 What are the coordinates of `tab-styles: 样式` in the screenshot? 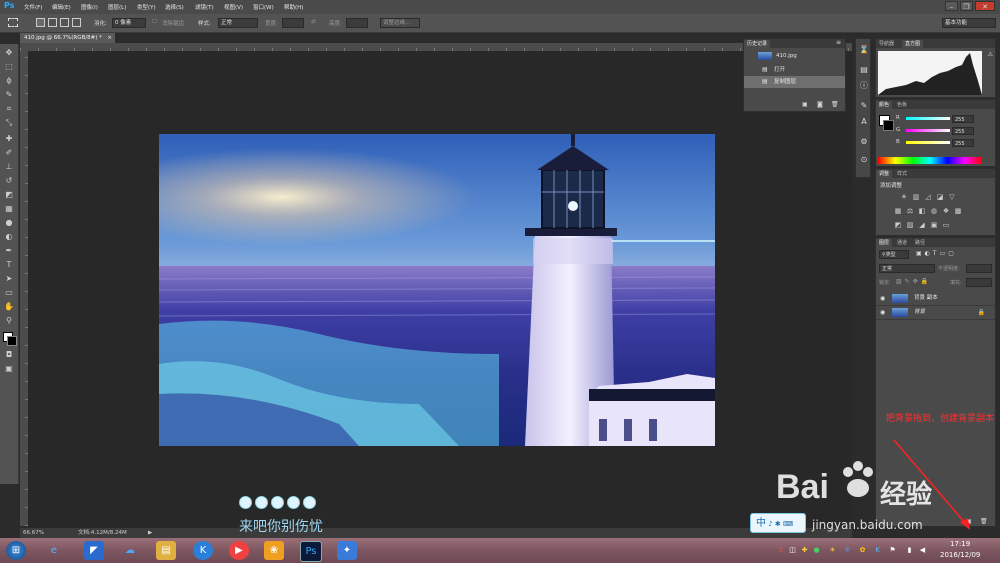 It's located at (902, 174).